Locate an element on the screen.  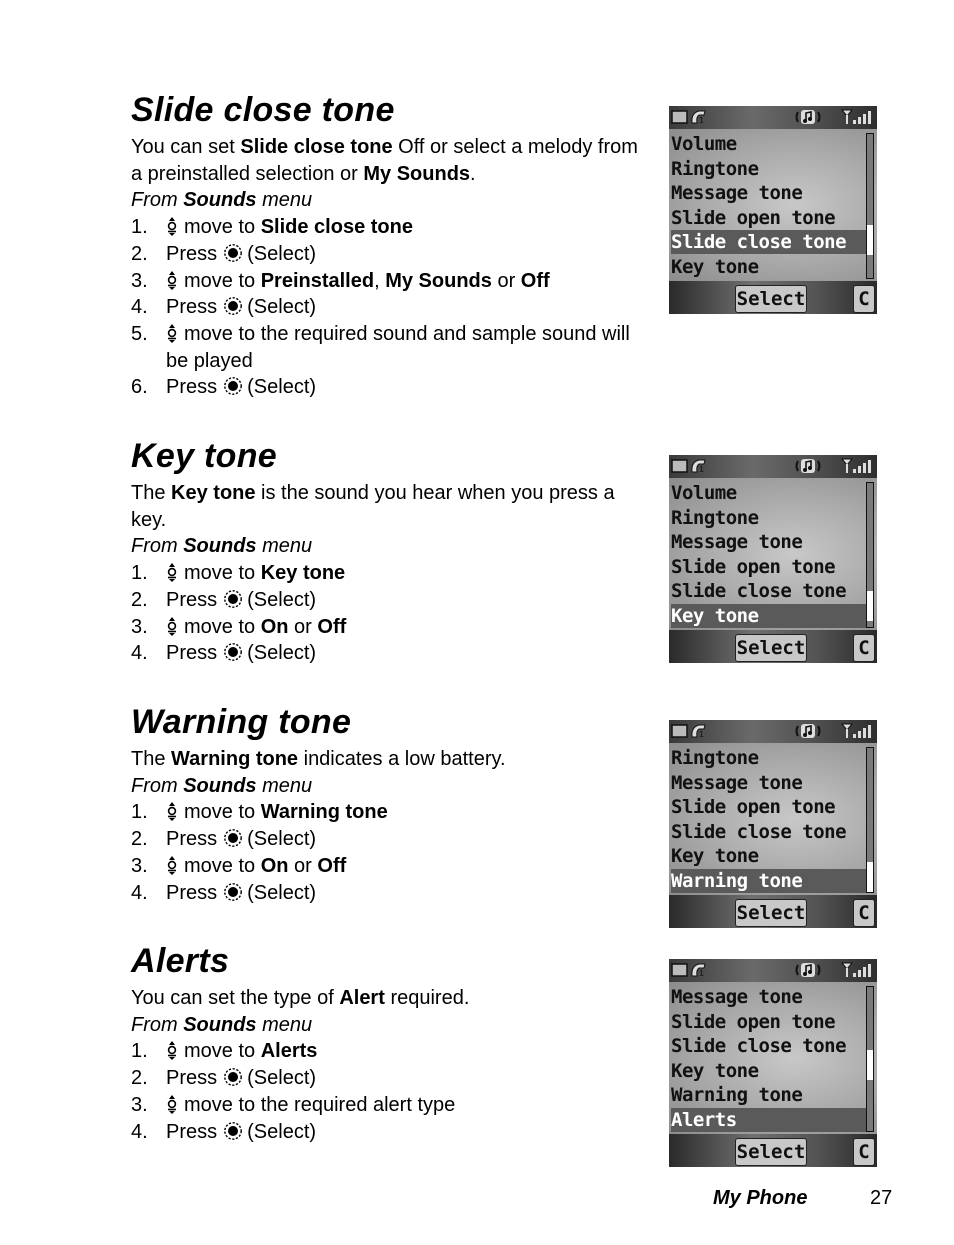
bold-term: Preinstalled is located at coordinates (317, 280).